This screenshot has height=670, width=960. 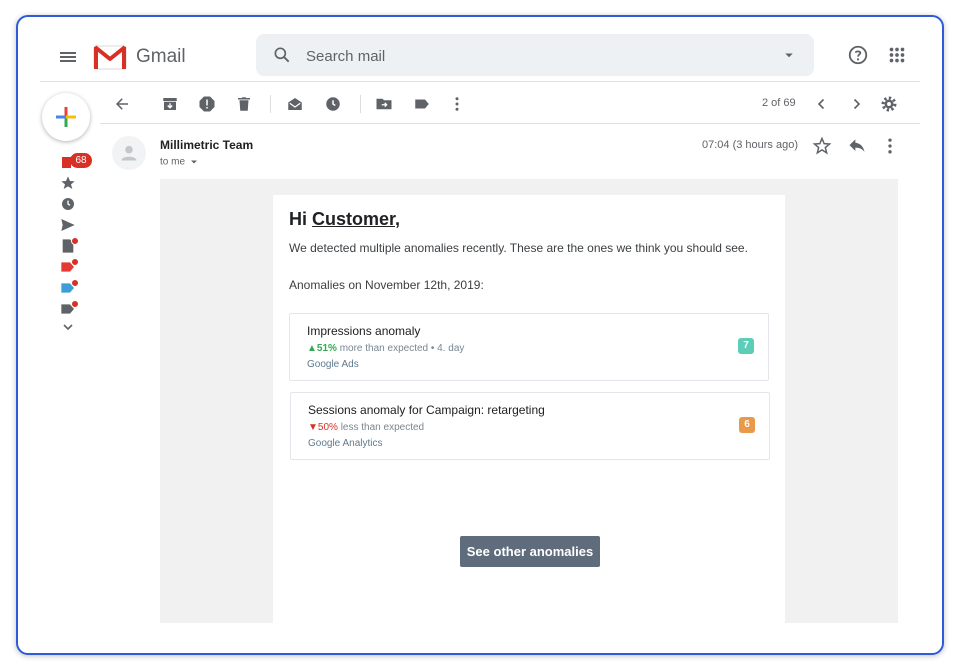 What do you see at coordinates (75, 283) in the screenshot?
I see `label-blue-indicator-dot` at bounding box center [75, 283].